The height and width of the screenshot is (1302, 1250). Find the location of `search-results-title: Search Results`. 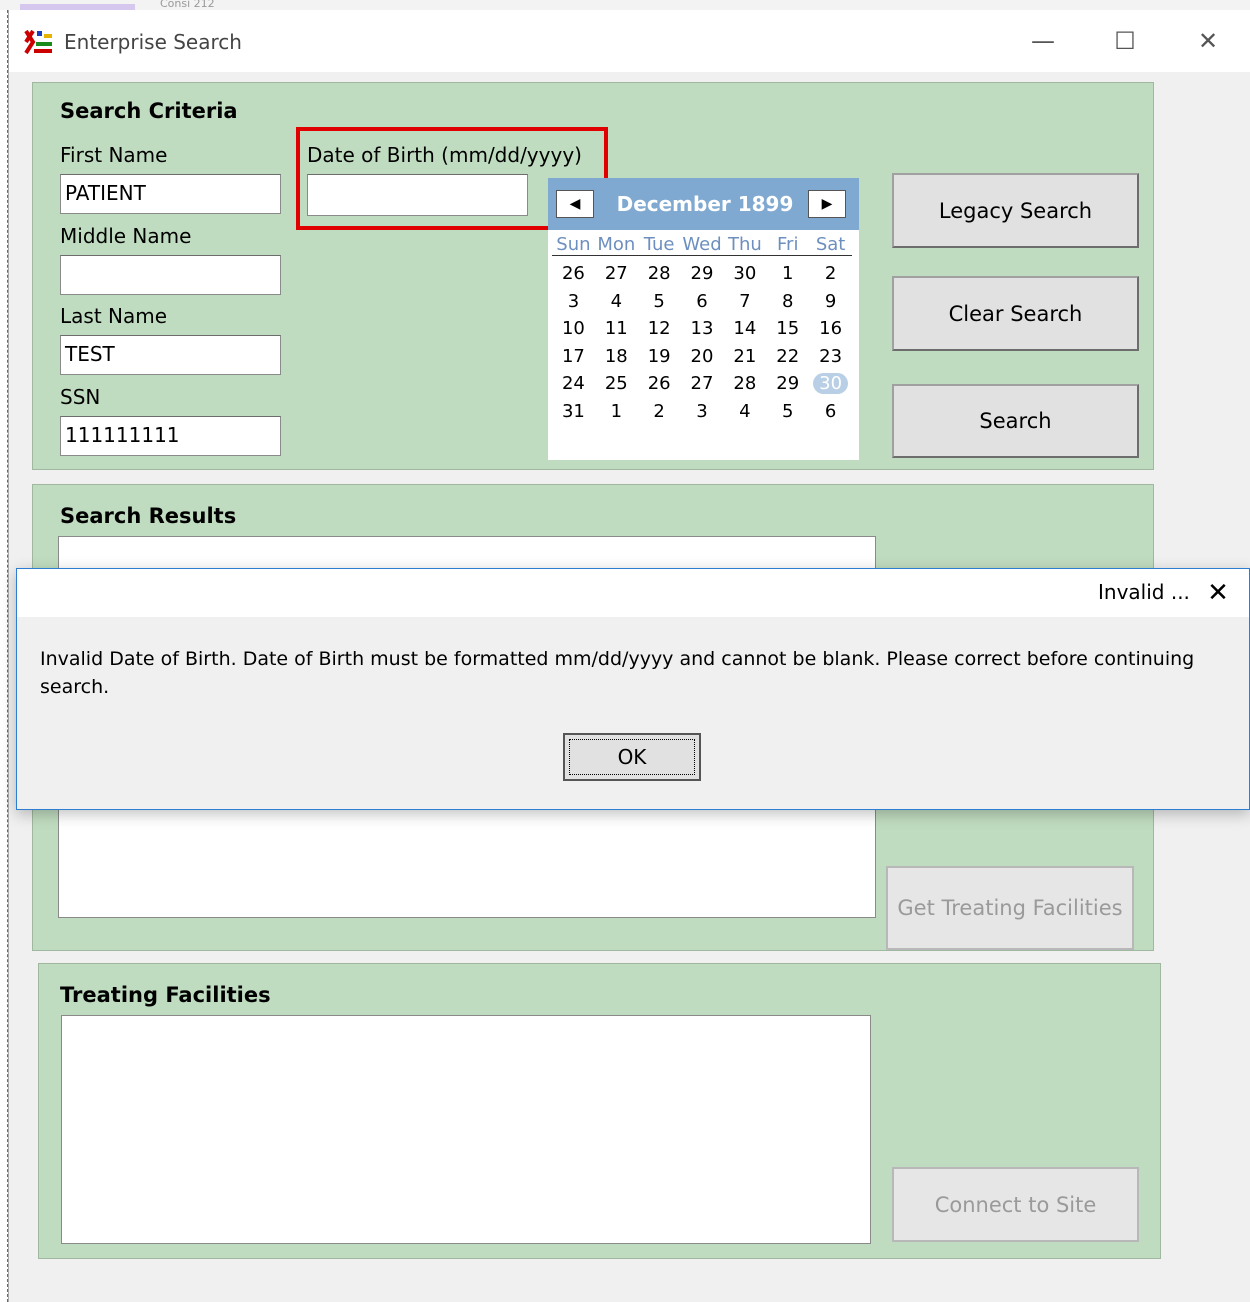

search-results-title: Search Results is located at coordinates (148, 516).